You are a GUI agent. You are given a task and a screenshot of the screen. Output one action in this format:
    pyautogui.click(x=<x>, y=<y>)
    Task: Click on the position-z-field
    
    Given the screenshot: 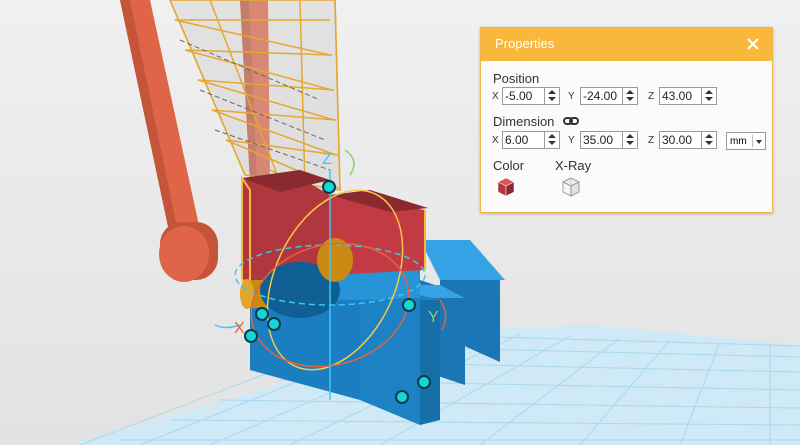 What is the action you would take?
    pyautogui.click(x=688, y=96)
    